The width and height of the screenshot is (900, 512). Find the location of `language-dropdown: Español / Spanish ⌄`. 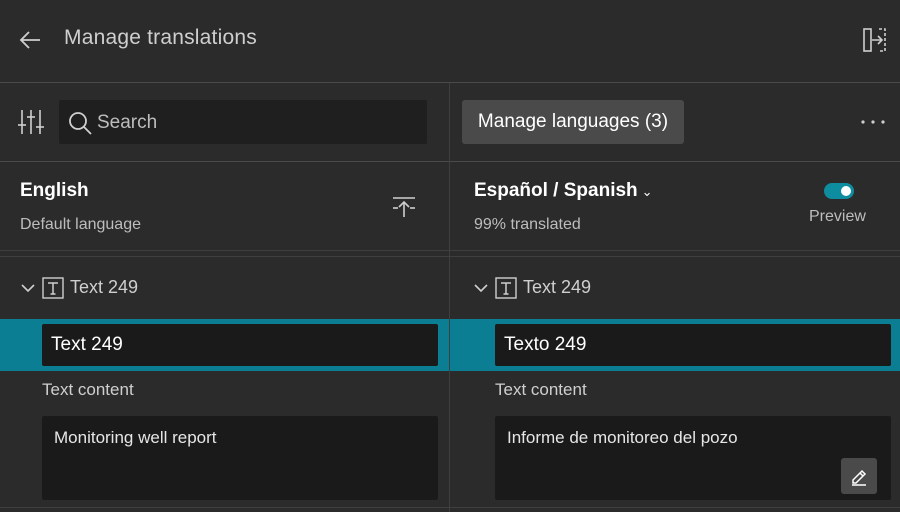

language-dropdown: Español / Spanish ⌄ is located at coordinates (563, 191).